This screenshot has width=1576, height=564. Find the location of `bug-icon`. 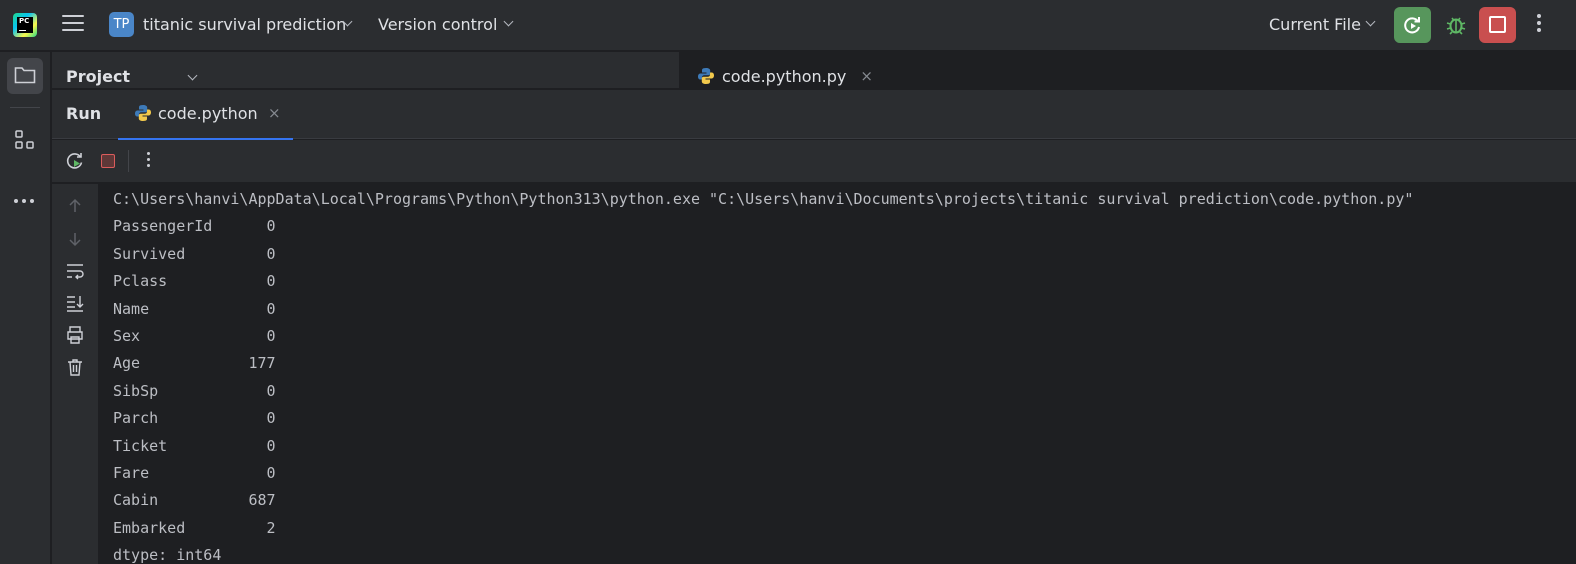

bug-icon is located at coordinates (1456, 26).